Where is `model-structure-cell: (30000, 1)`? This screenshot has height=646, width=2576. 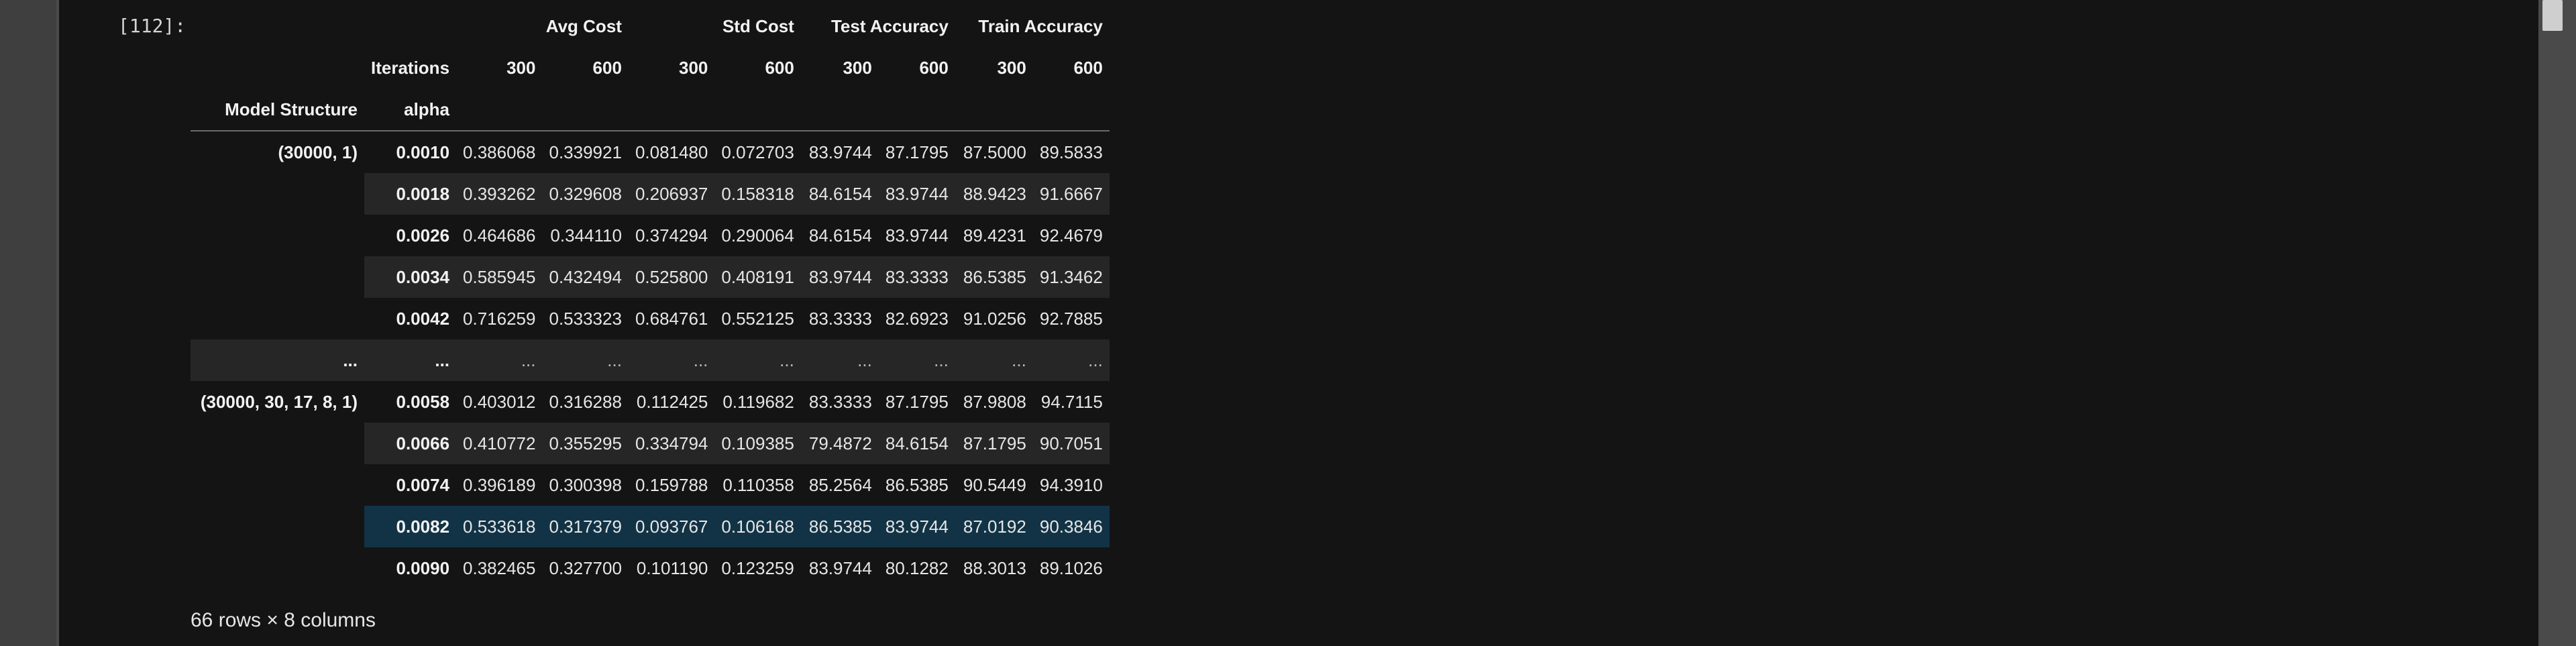 model-structure-cell: (30000, 1) is located at coordinates (318, 152).